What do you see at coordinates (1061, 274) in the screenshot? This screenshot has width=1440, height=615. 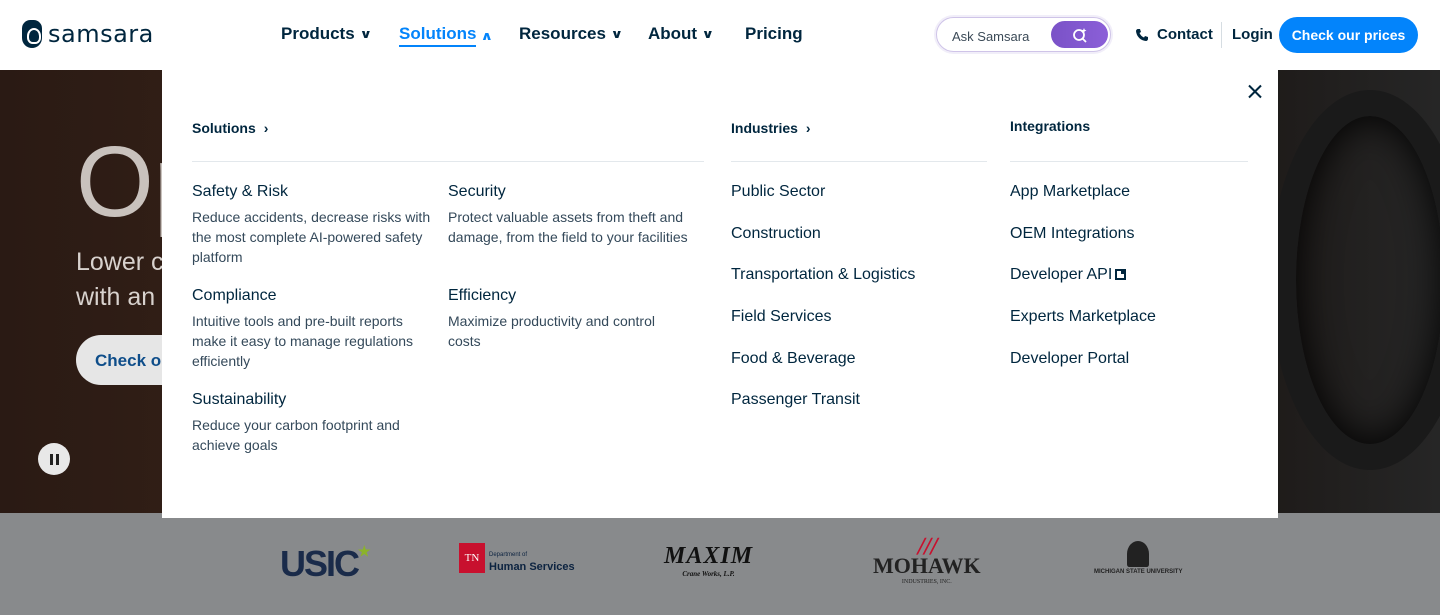 I see `developer-api-label: Developer API` at bounding box center [1061, 274].